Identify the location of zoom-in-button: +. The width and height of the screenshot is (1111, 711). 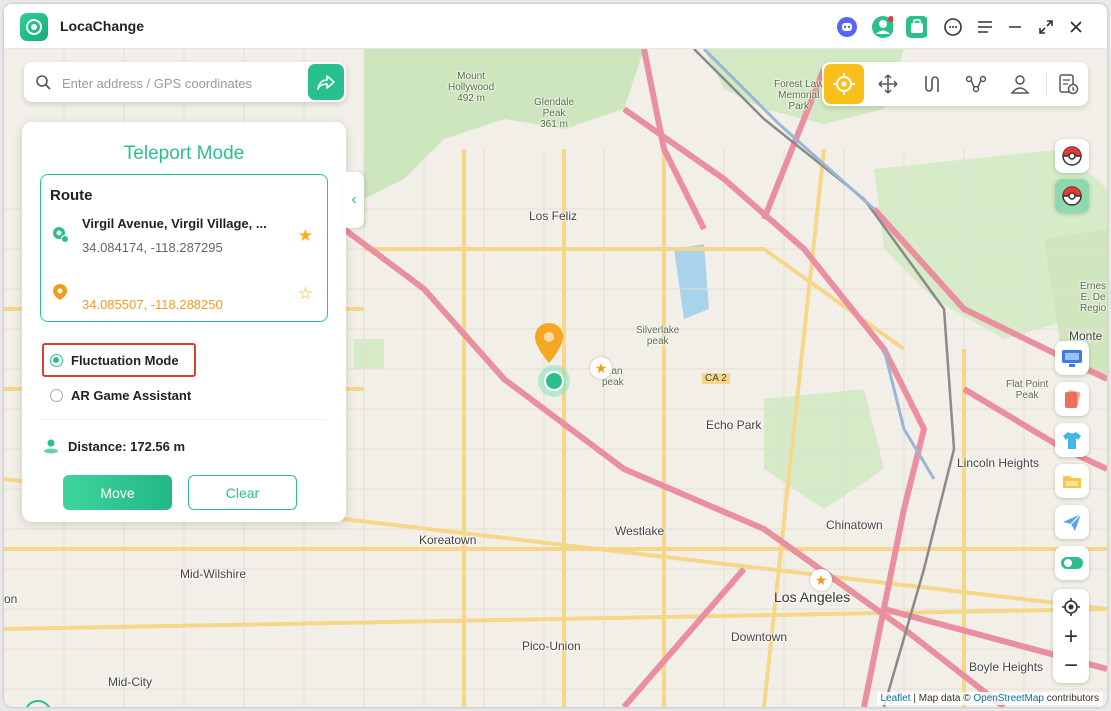
(1071, 637).